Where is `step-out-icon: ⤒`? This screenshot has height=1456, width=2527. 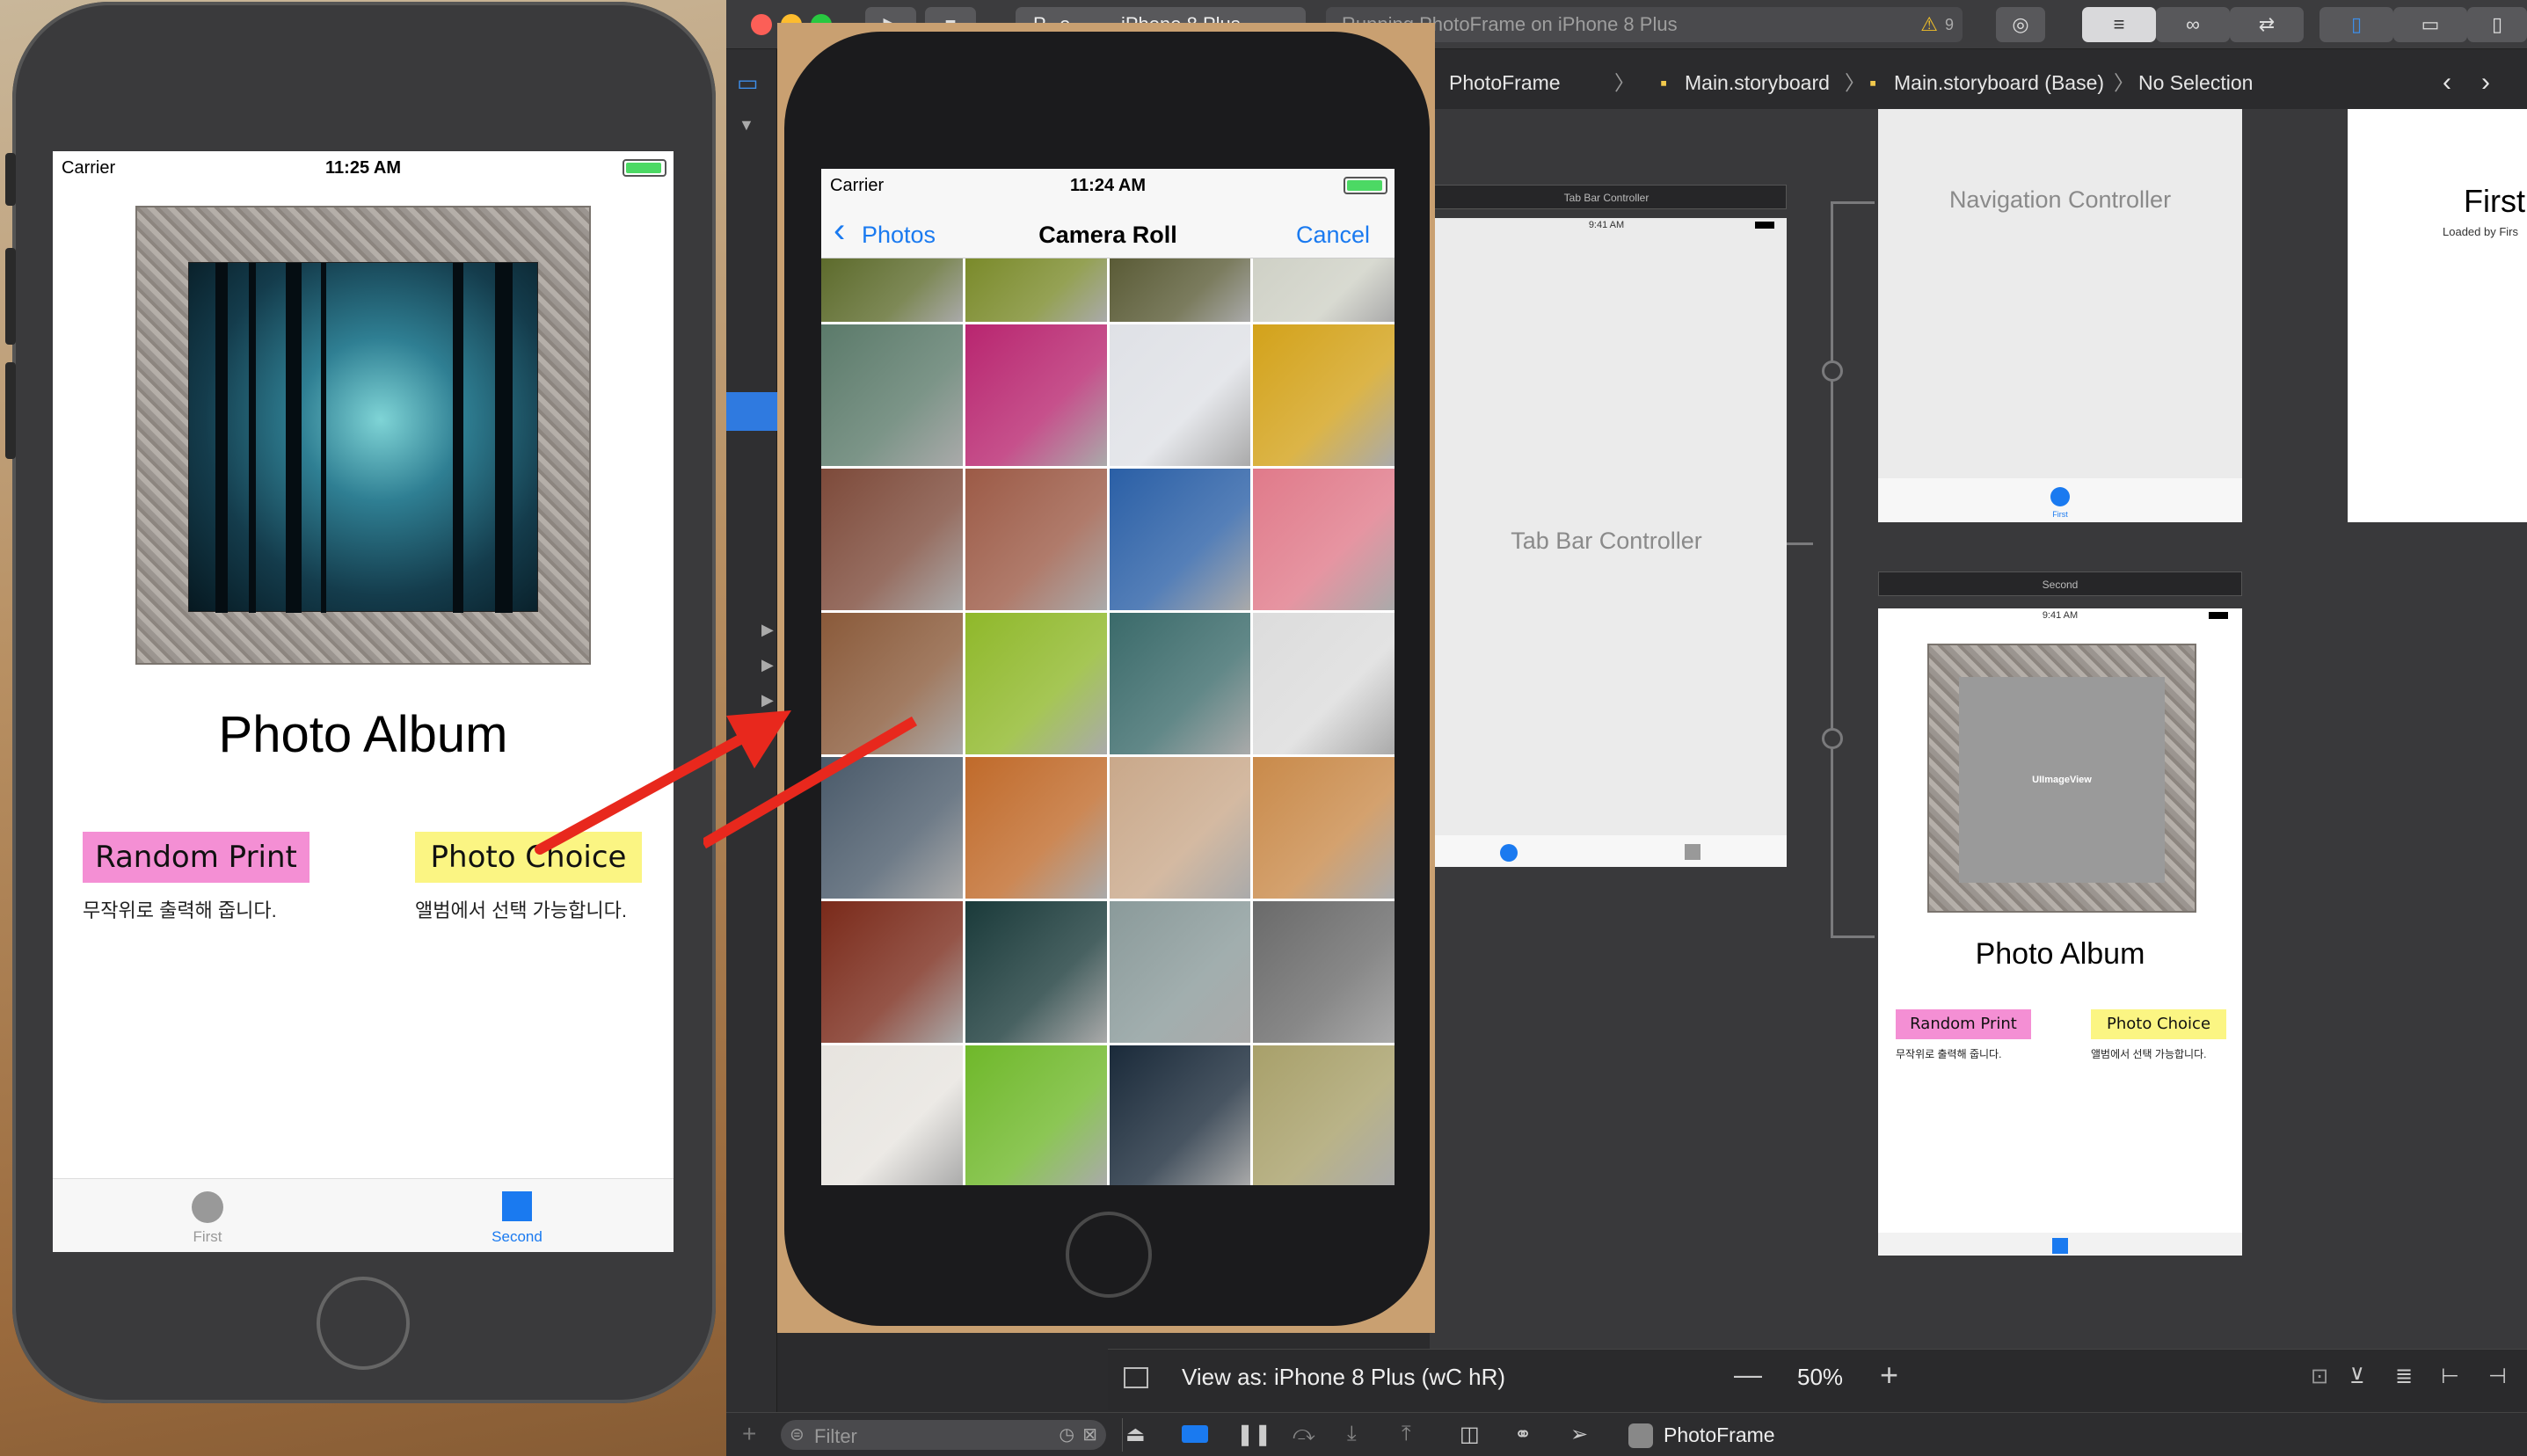
step-out-icon: ⤒ is located at coordinates (1406, 1434).